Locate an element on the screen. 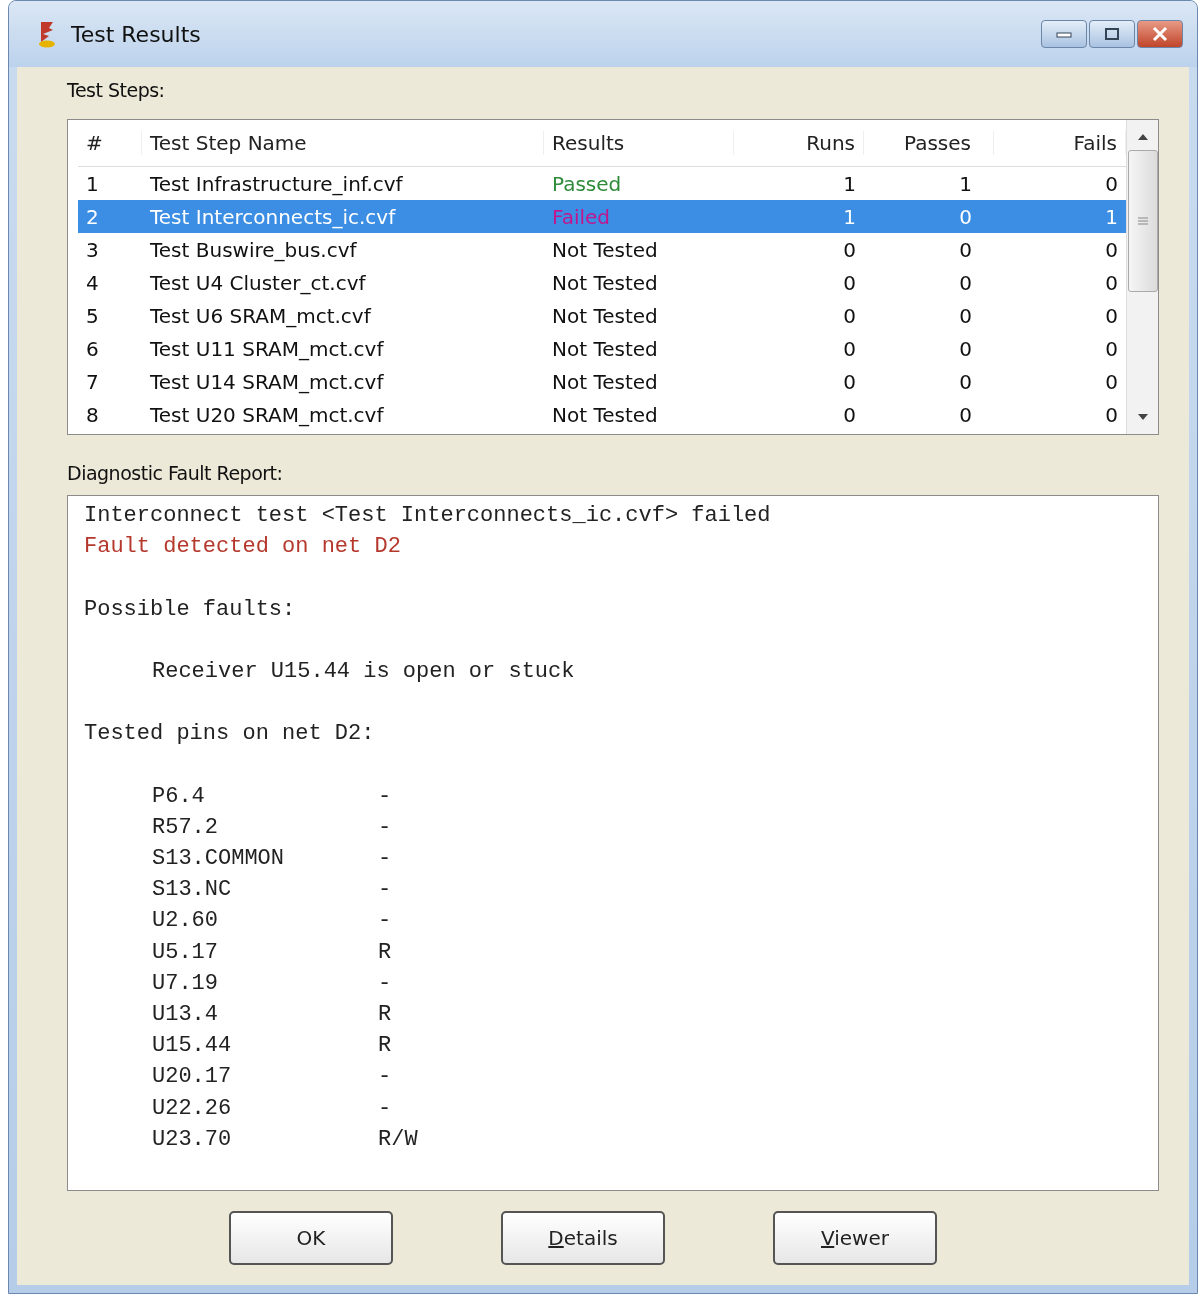 Image resolution: width=1203 pixels, height=1294 pixels. pin-name: R57.2 is located at coordinates (185, 827).